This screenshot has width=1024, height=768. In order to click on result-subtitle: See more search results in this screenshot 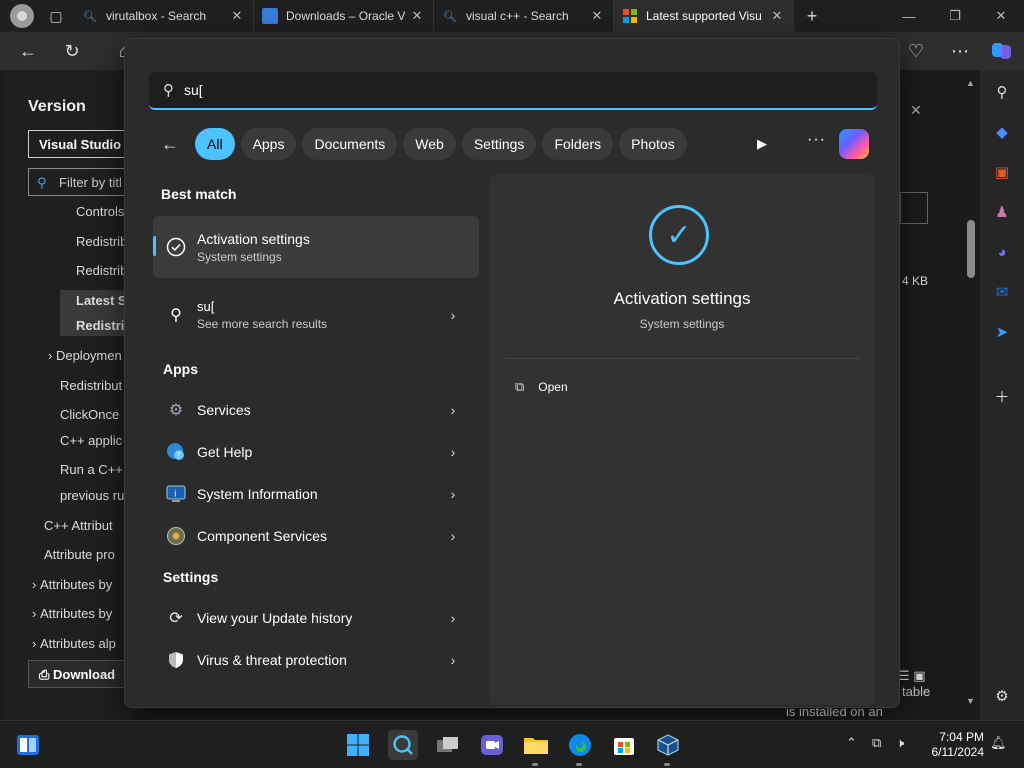, I will do `click(262, 324)`.